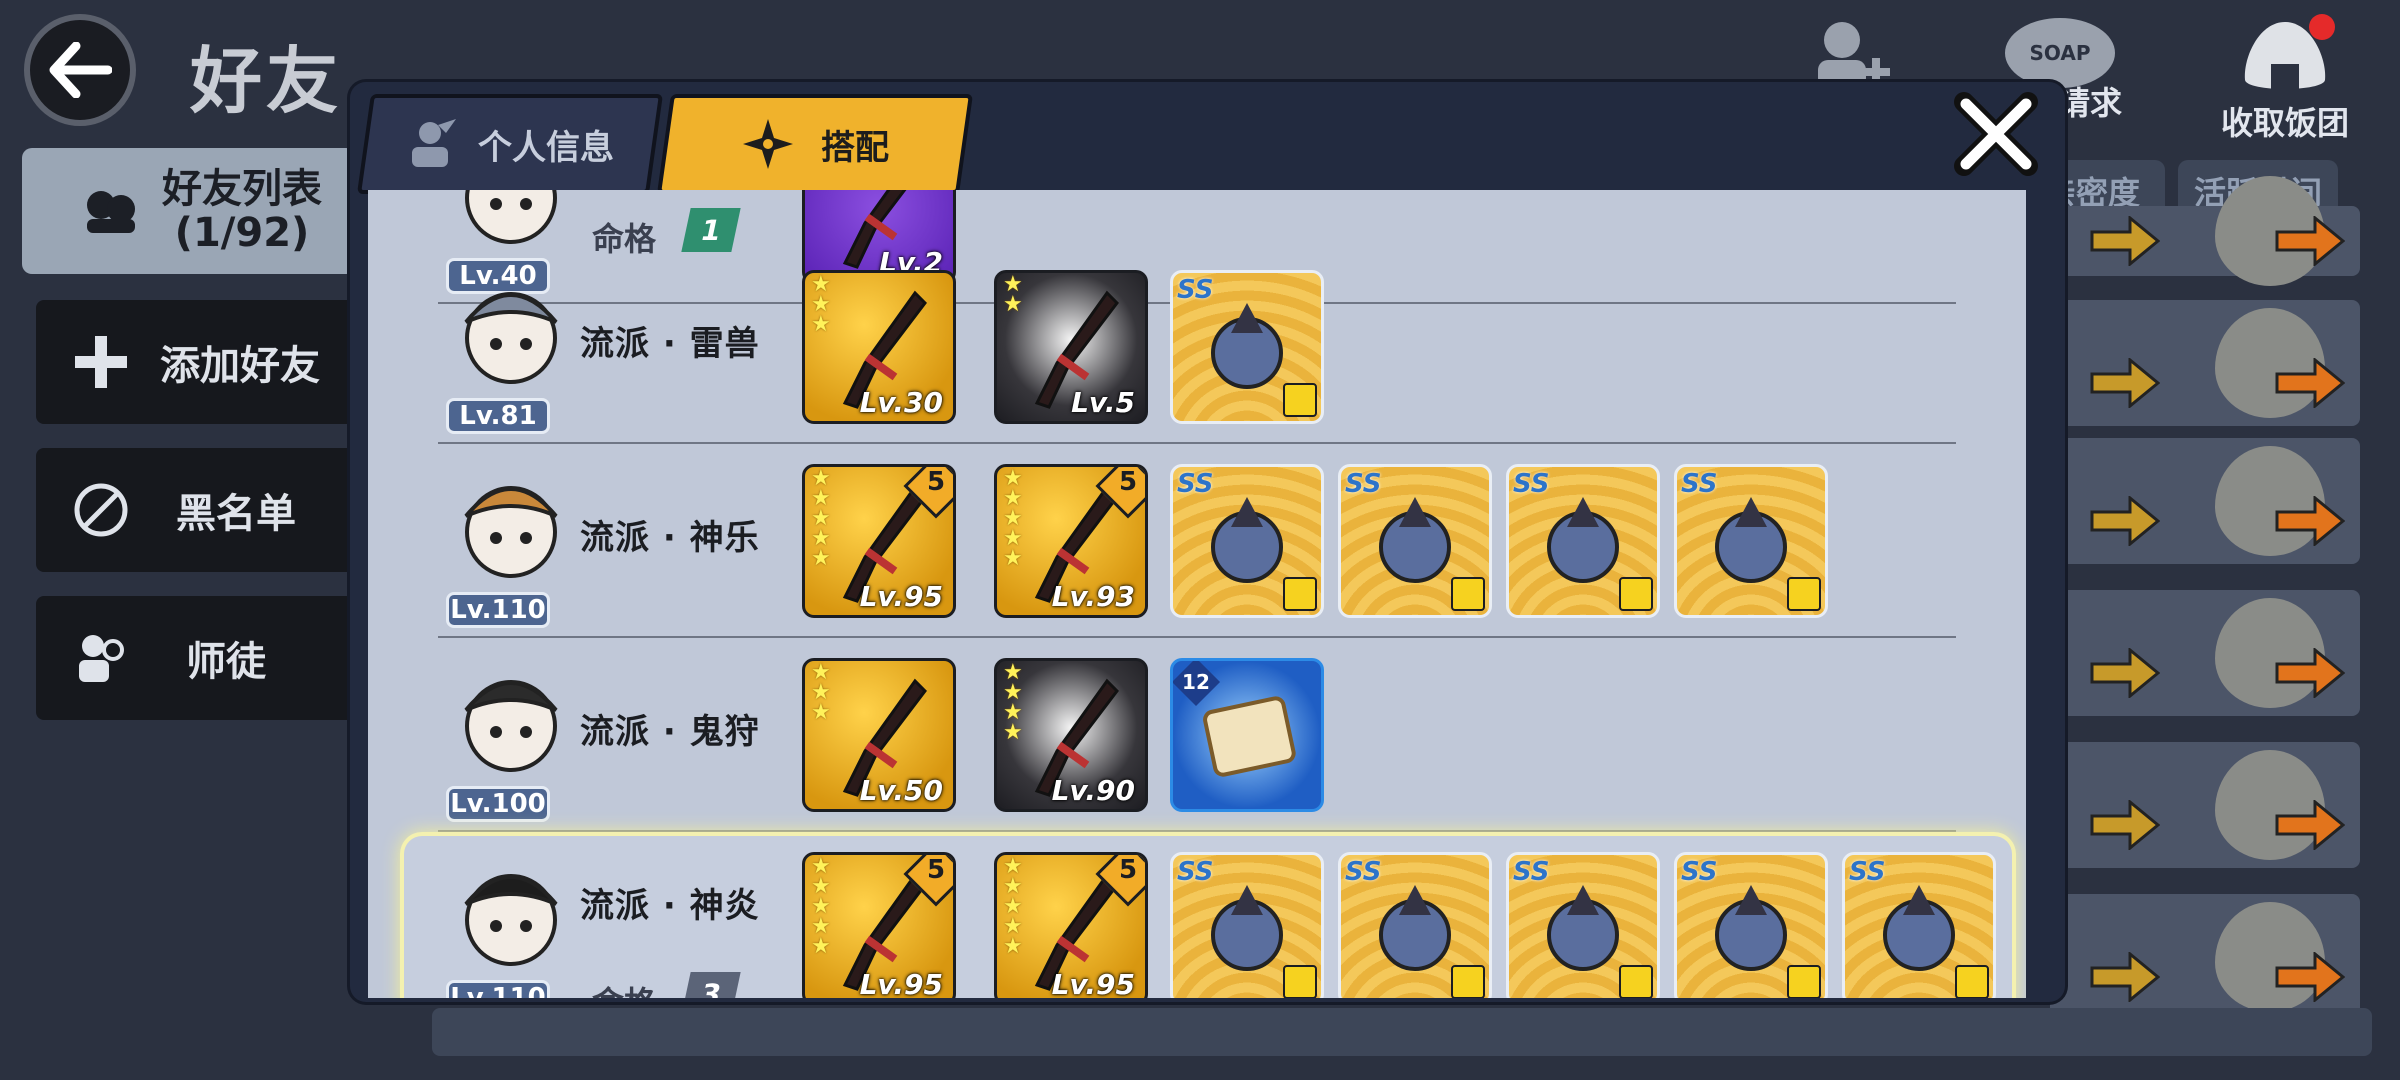  Describe the element at coordinates (815, 144) in the screenshot. I see `tab-loadout: 搭配` at that location.